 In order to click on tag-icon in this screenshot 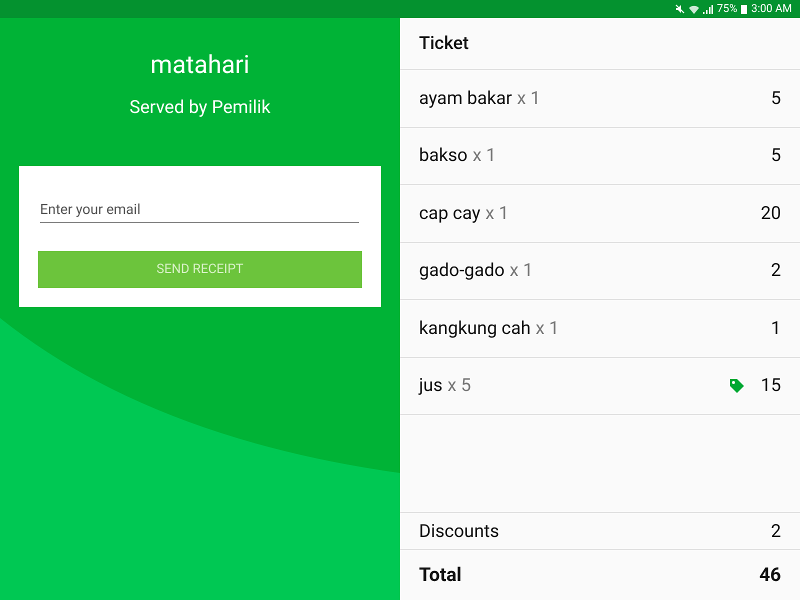, I will do `click(736, 386)`.